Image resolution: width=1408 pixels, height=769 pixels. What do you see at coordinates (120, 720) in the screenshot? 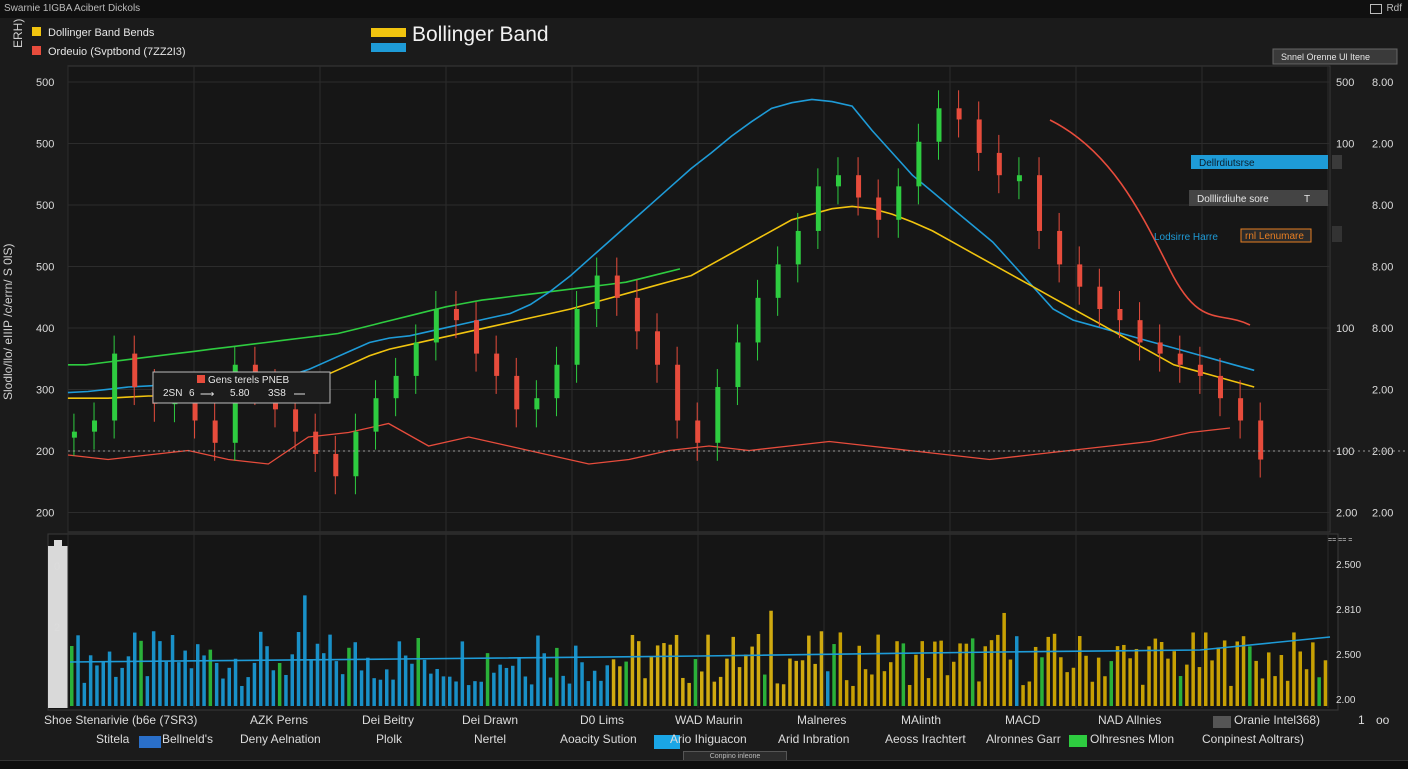
I see `footer-item-0: Shoe Stenarivie (b6e (7SR3)` at bounding box center [120, 720].